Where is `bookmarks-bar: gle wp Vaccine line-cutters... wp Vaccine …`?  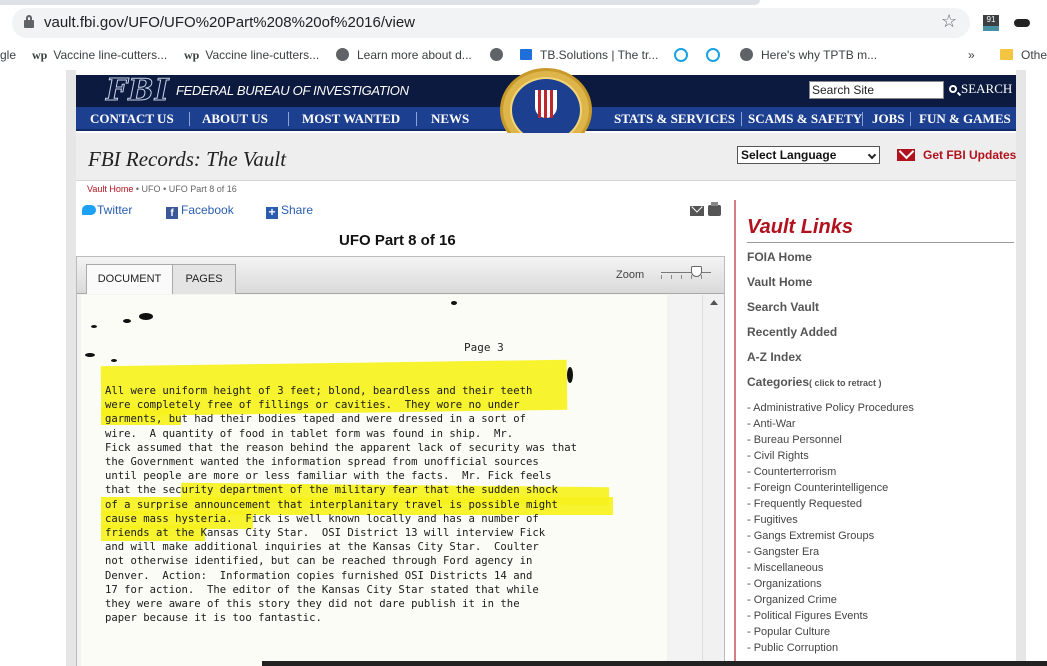
bookmarks-bar: gle wp Vaccine line-cutters... wp Vaccine … is located at coordinates (523, 56).